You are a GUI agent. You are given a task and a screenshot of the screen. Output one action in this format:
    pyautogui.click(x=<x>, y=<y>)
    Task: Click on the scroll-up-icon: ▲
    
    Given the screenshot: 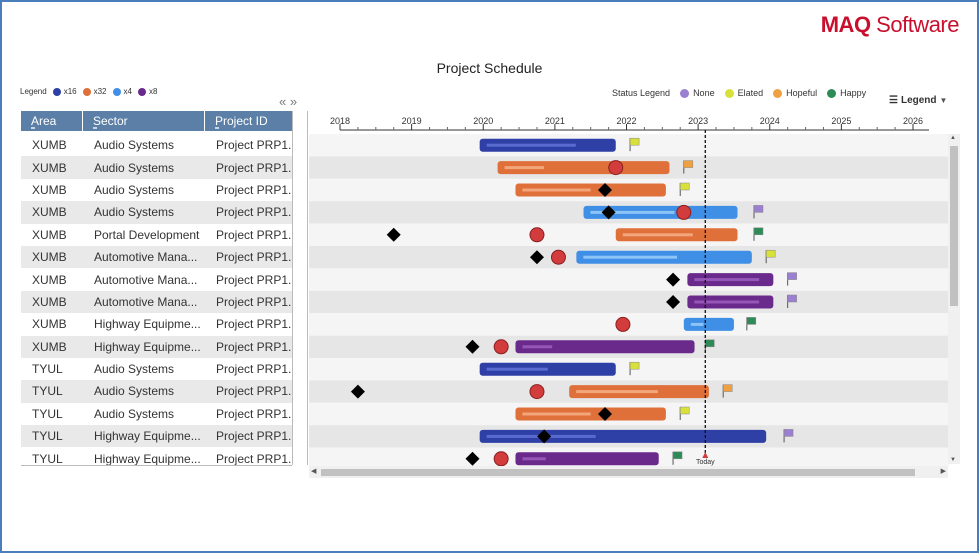 What is the action you would take?
    pyautogui.click(x=953, y=138)
    